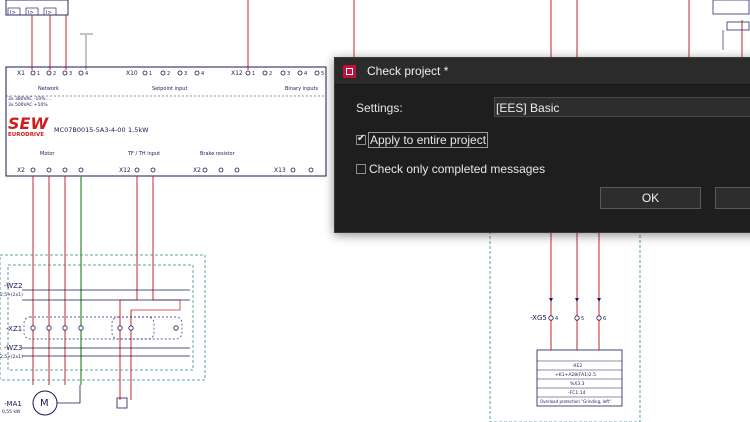  What do you see at coordinates (202, 74) in the screenshot?
I see `x10-pin-4: 4` at bounding box center [202, 74].